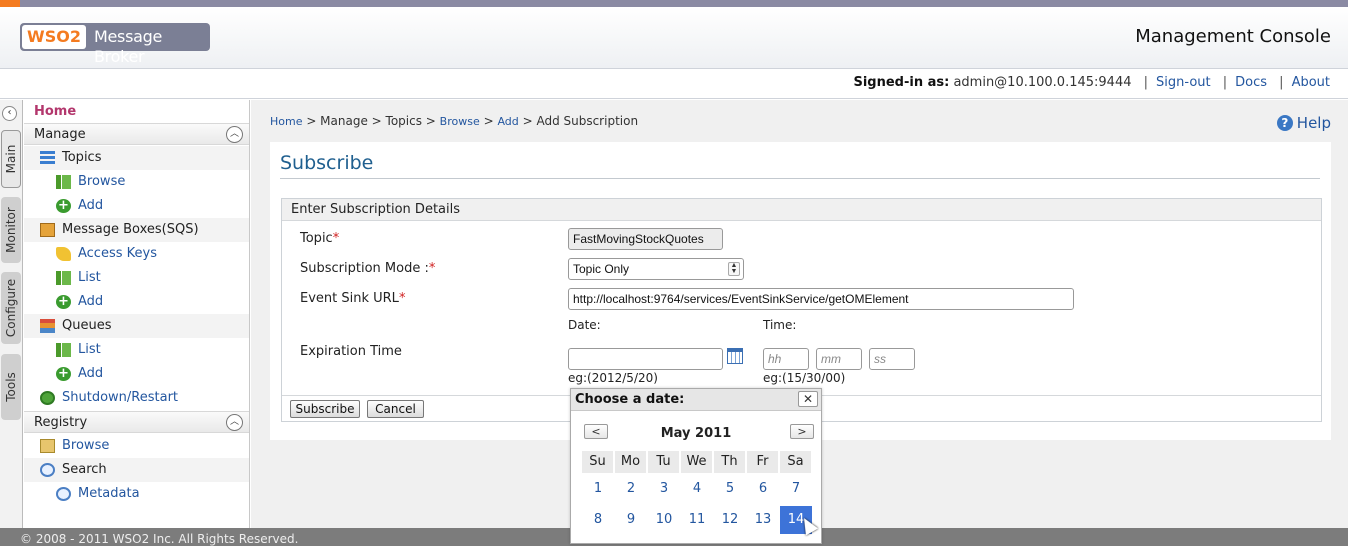 The width and height of the screenshot is (1348, 546). I want to click on date-label: Date:, so click(584, 325).